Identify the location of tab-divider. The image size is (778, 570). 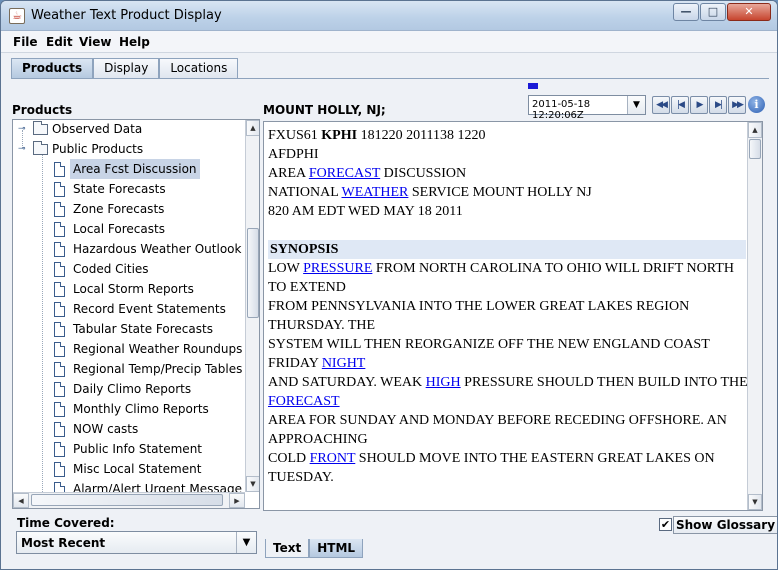
(390, 78).